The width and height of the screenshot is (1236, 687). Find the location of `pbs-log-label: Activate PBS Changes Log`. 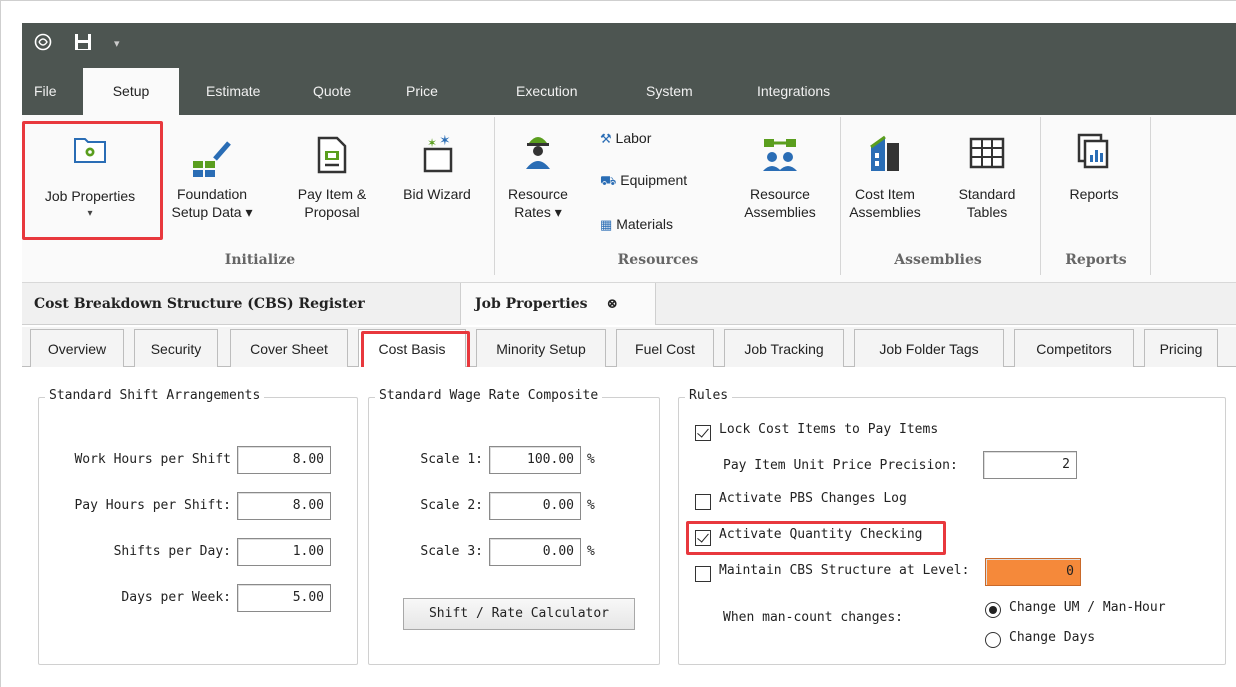

pbs-log-label: Activate PBS Changes Log is located at coordinates (813, 498).